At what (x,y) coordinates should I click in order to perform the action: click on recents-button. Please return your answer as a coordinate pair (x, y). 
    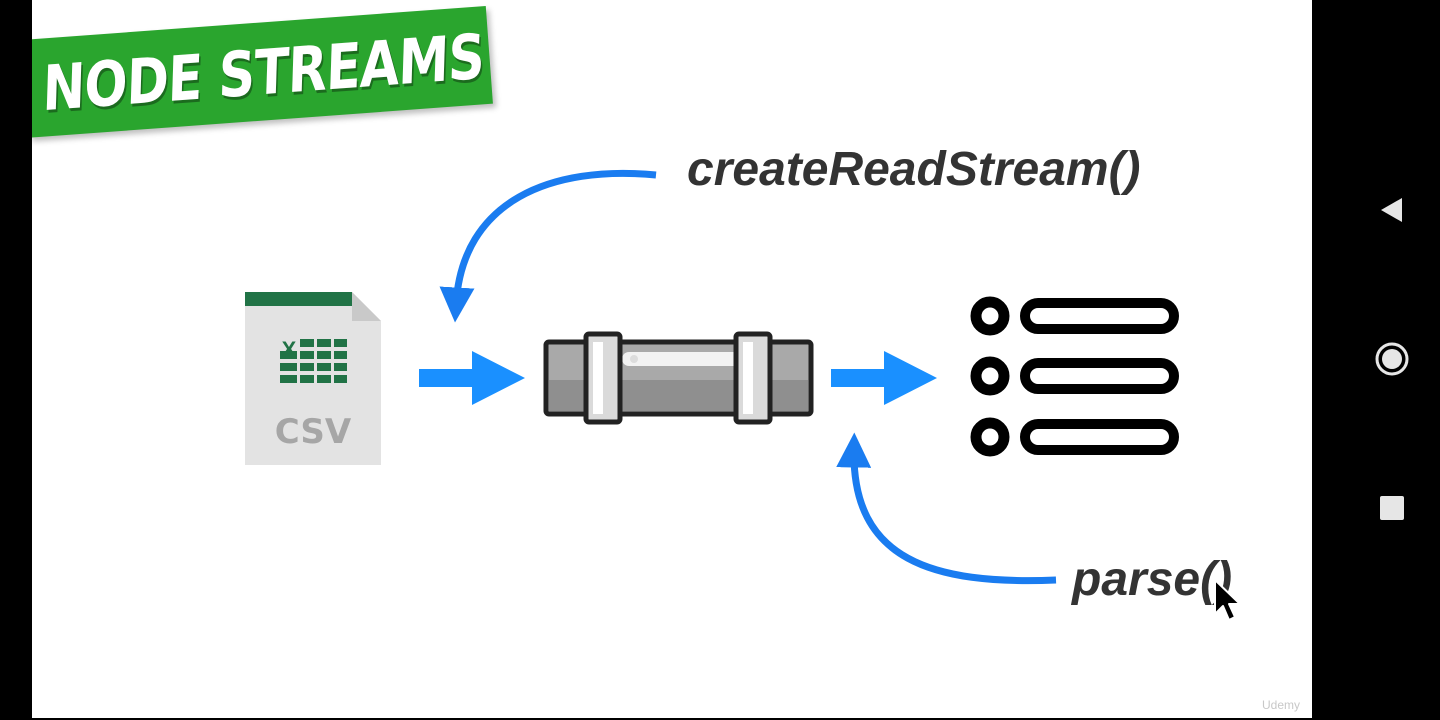
    Looking at the image, I should click on (1392, 508).